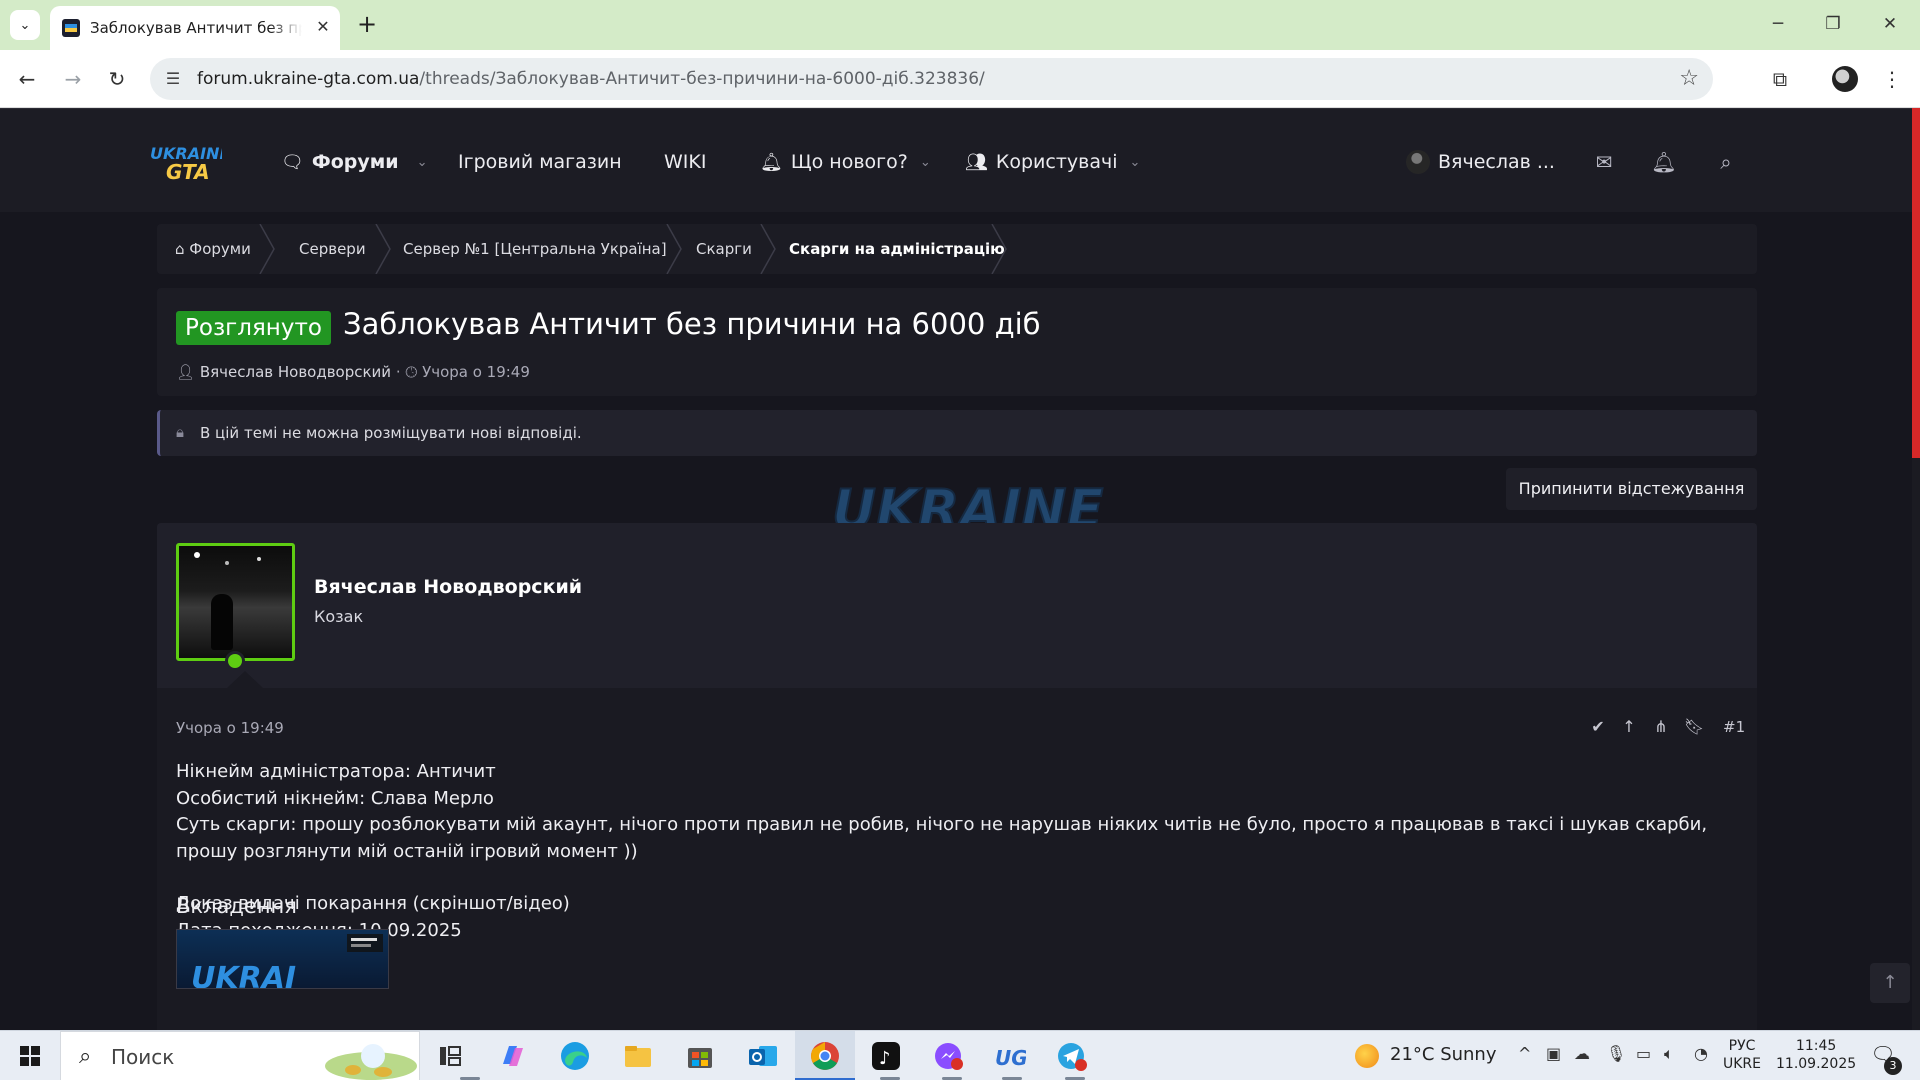  I want to click on restore-icon: ❐, so click(1833, 24).